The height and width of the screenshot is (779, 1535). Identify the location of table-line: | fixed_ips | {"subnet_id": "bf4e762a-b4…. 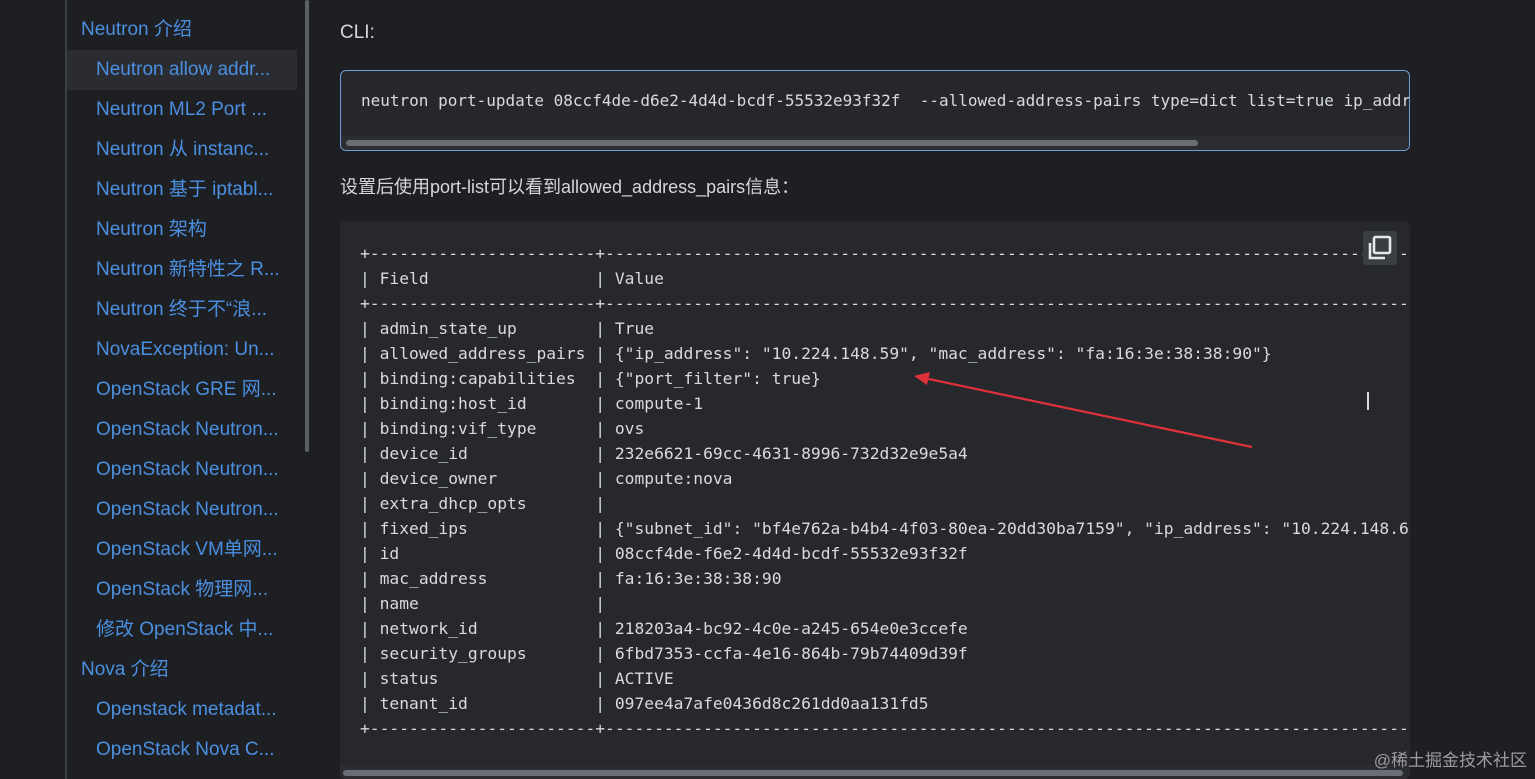
(885, 528).